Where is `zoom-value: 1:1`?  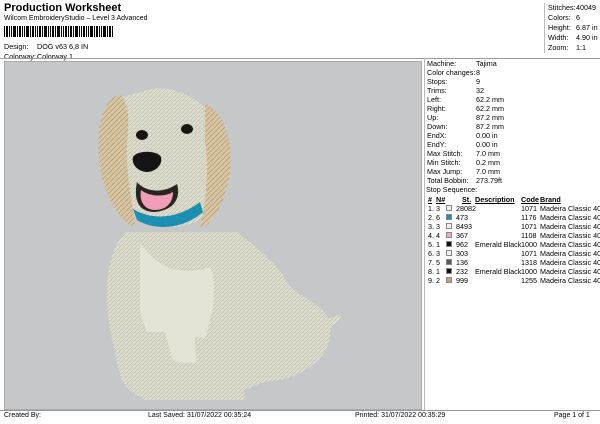 zoom-value: 1:1 is located at coordinates (581, 47).